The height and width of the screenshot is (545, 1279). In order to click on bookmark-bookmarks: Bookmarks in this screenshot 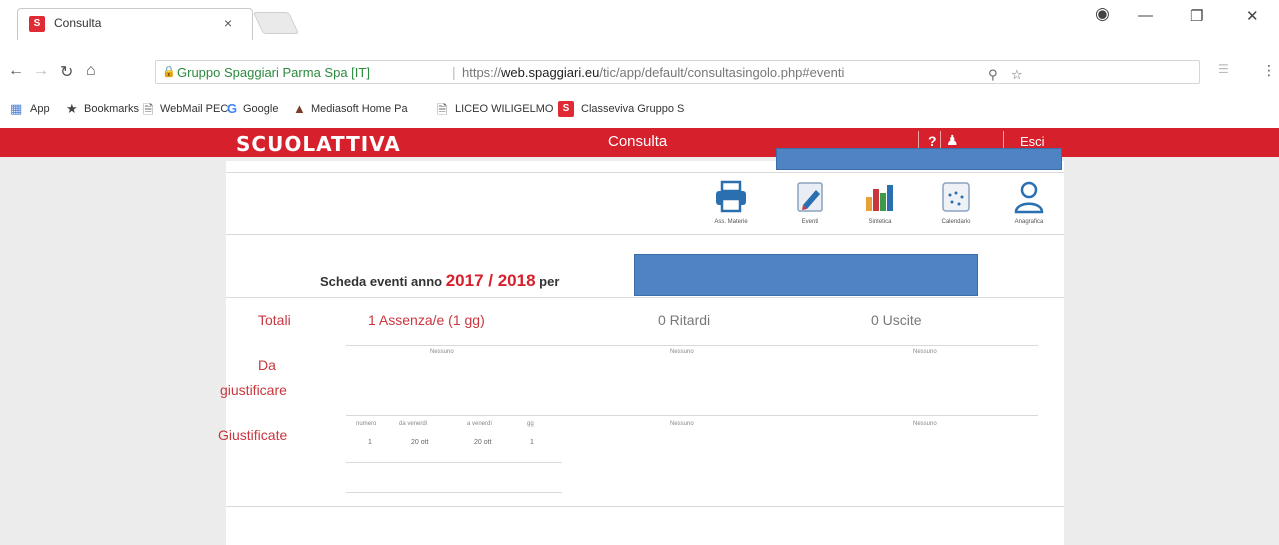, I will do `click(111, 109)`.